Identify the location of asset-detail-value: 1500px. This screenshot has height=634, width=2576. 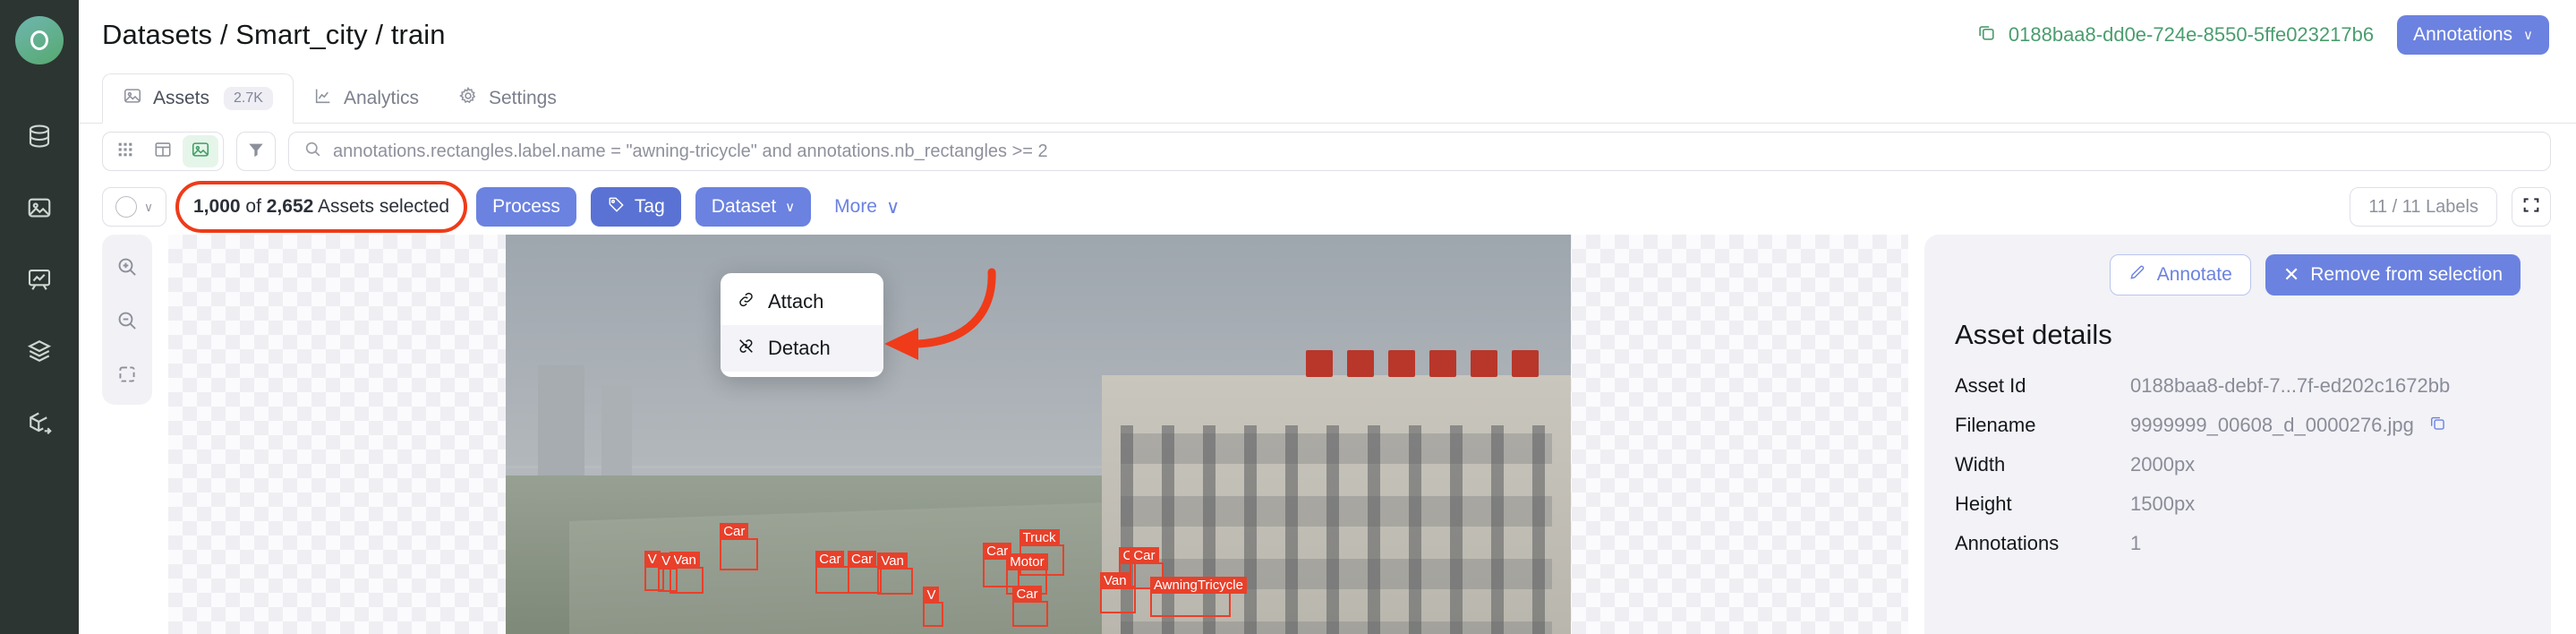
(2162, 504).